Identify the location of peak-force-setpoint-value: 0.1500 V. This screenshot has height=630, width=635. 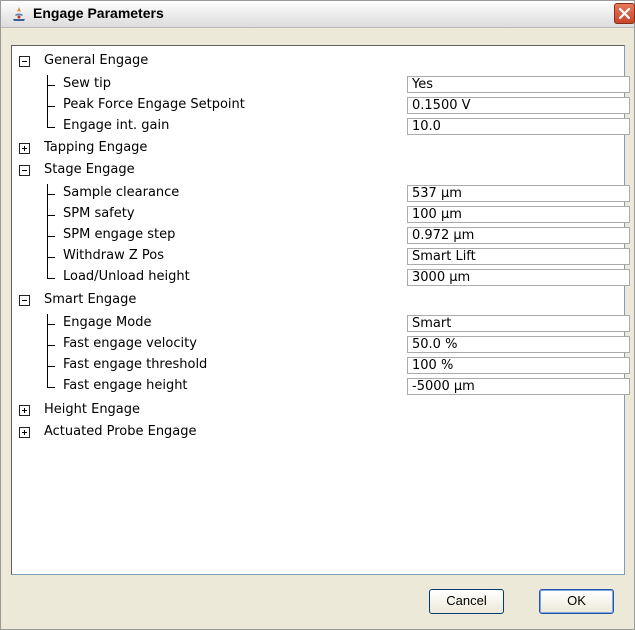
(518, 105).